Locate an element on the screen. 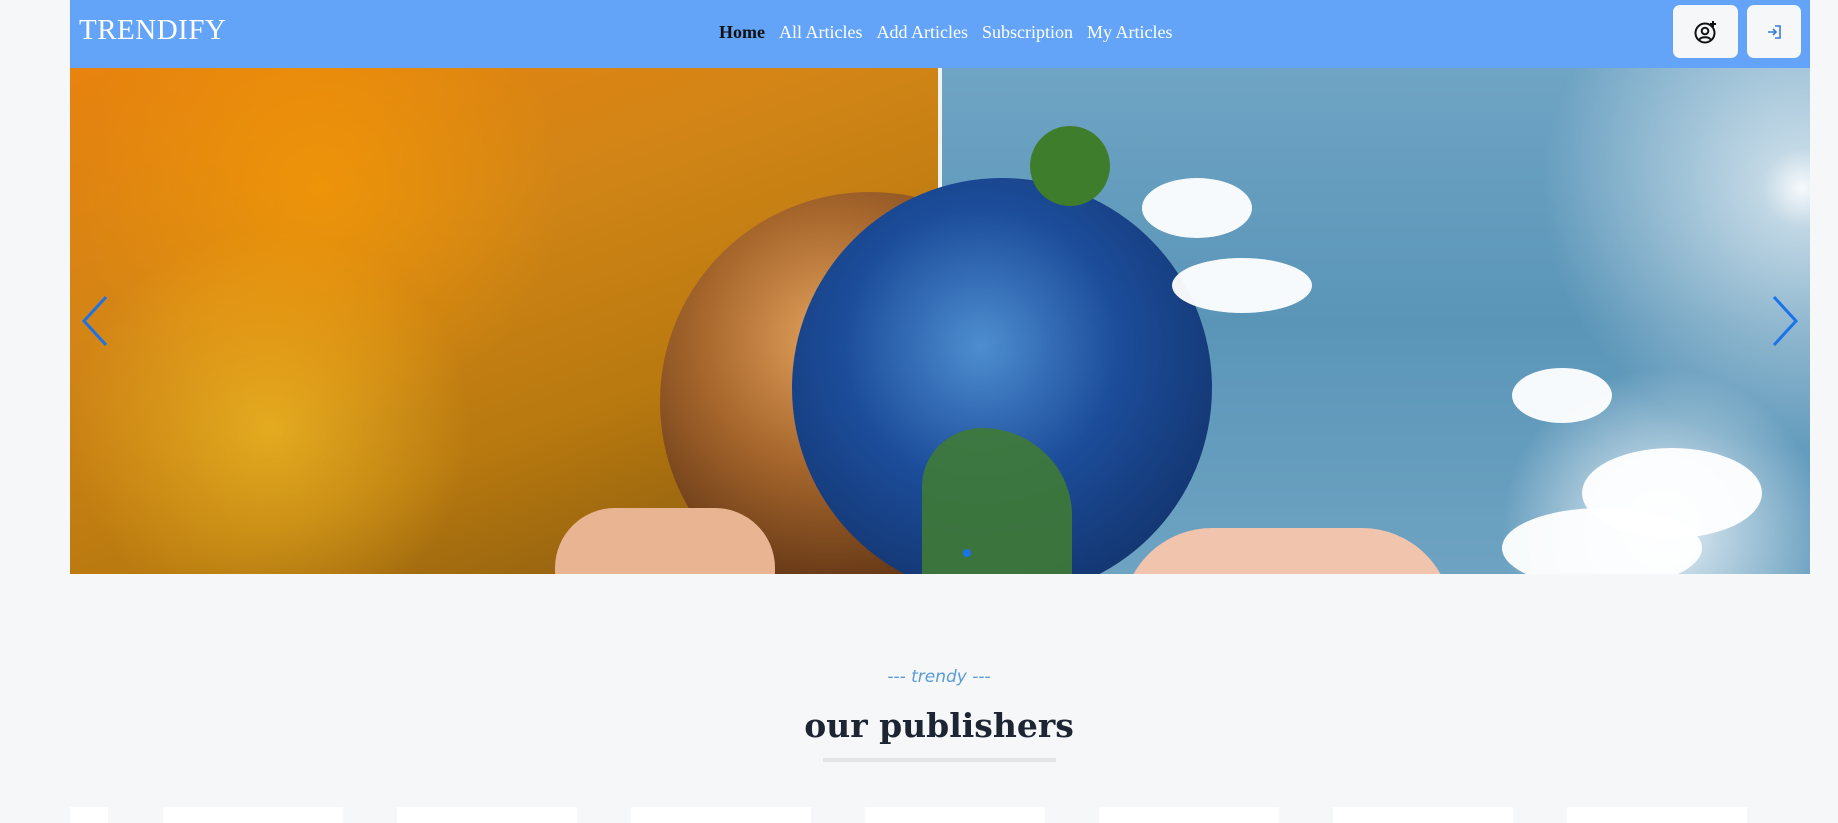 This screenshot has height=823, width=1838. tree is located at coordinates (1070, 166).